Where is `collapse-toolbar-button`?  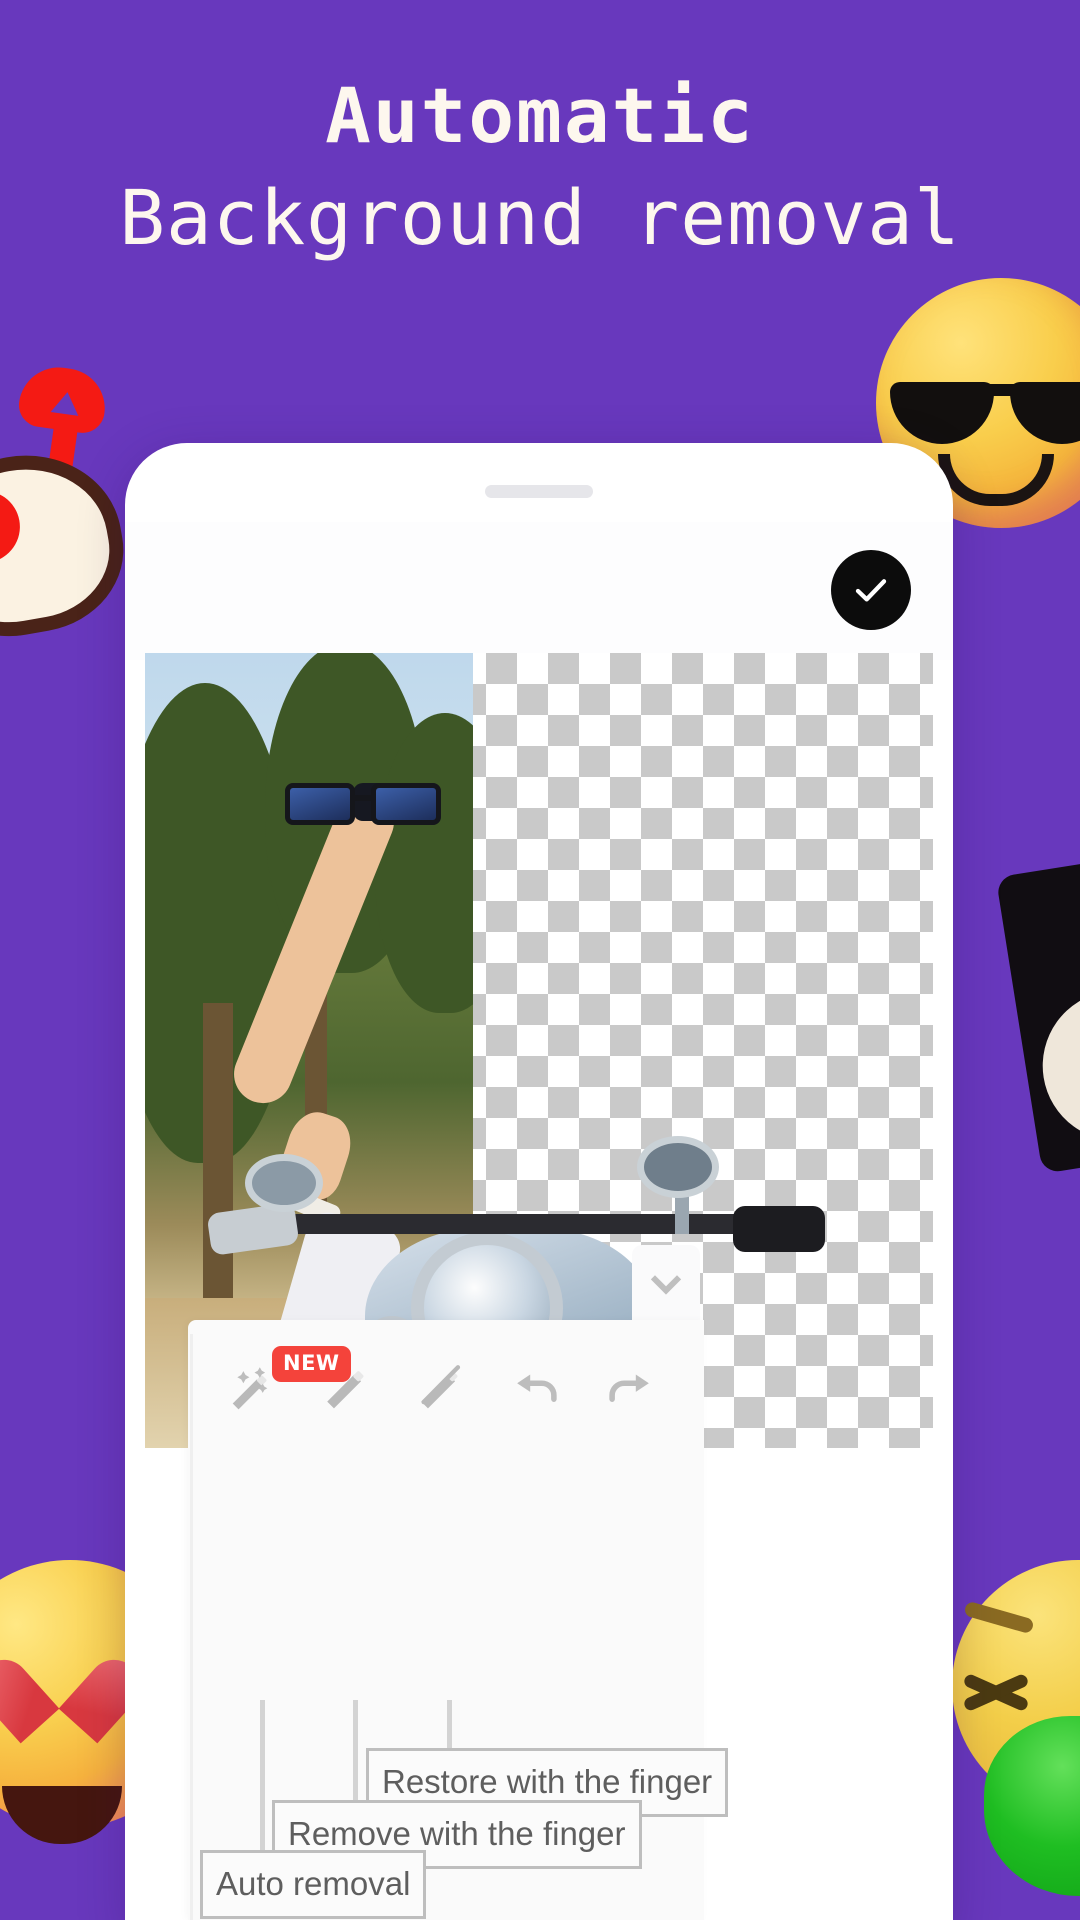
collapse-toolbar-button is located at coordinates (666, 1284).